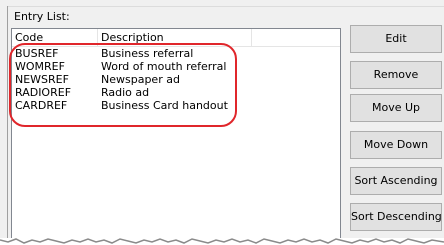 This screenshot has height=245, width=444. What do you see at coordinates (396, 181) in the screenshot?
I see `sort-ascending-button: Sort Ascending` at bounding box center [396, 181].